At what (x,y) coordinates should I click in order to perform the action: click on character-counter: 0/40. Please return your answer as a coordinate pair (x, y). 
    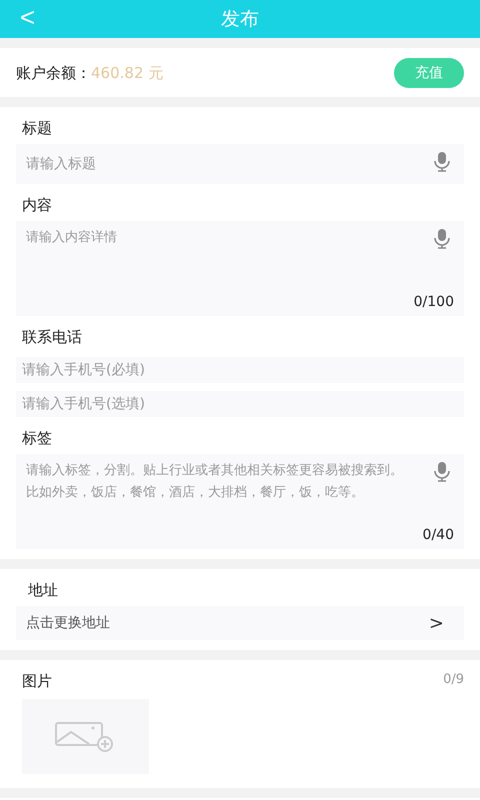
    Looking at the image, I should click on (438, 535).